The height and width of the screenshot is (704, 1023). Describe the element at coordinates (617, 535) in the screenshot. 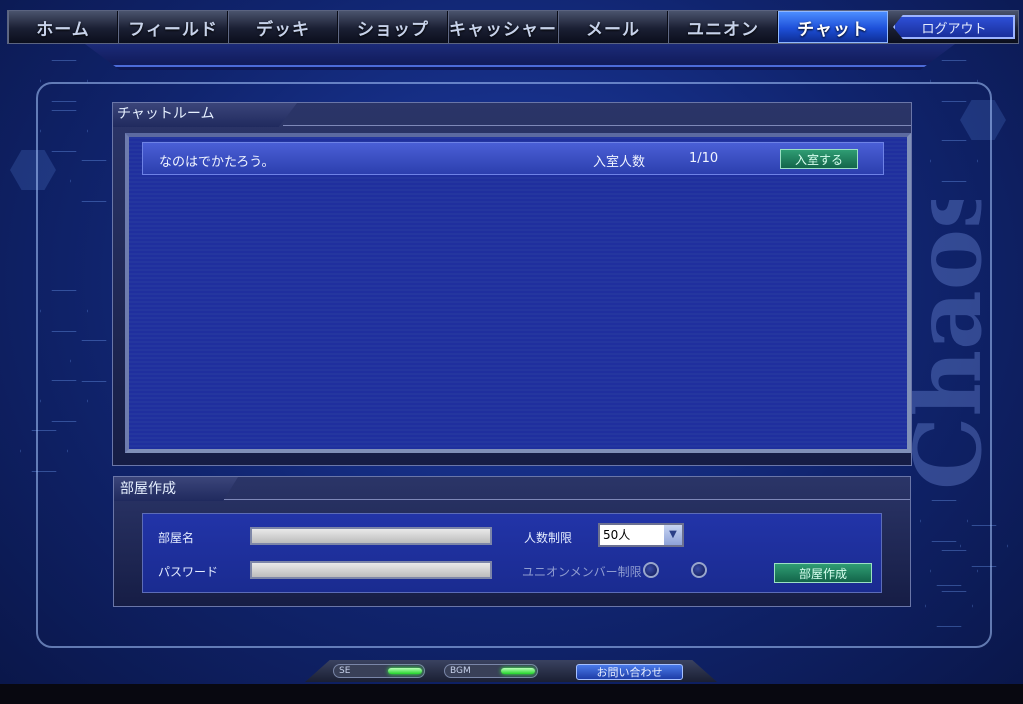

I see `limit-select-value: 50人` at that location.